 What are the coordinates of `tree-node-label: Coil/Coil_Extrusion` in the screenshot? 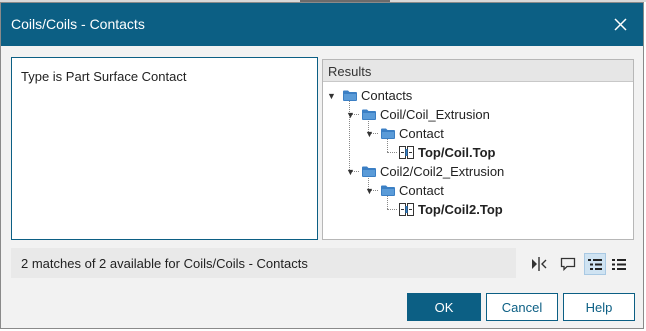 It's located at (435, 114).